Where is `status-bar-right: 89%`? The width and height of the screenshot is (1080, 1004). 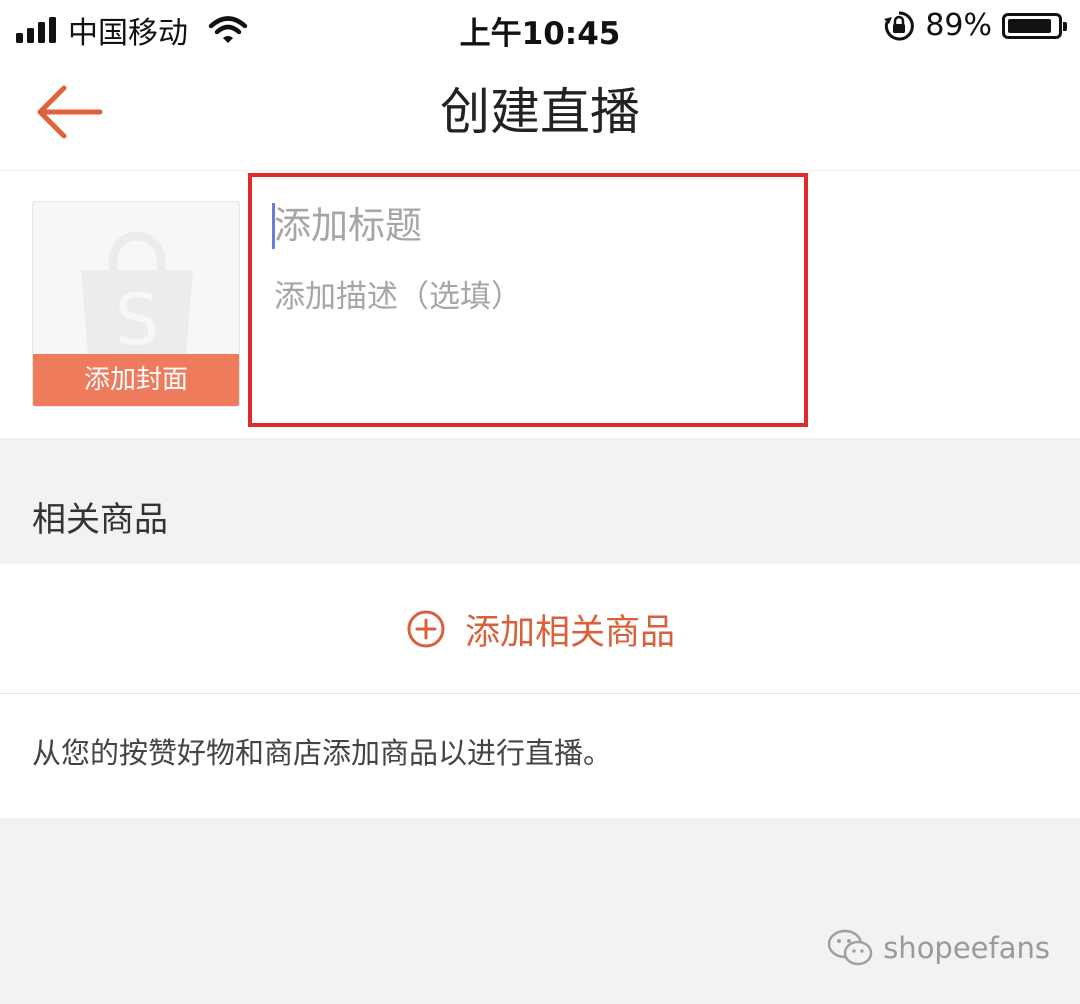 status-bar-right: 89% is located at coordinates (975, 25).